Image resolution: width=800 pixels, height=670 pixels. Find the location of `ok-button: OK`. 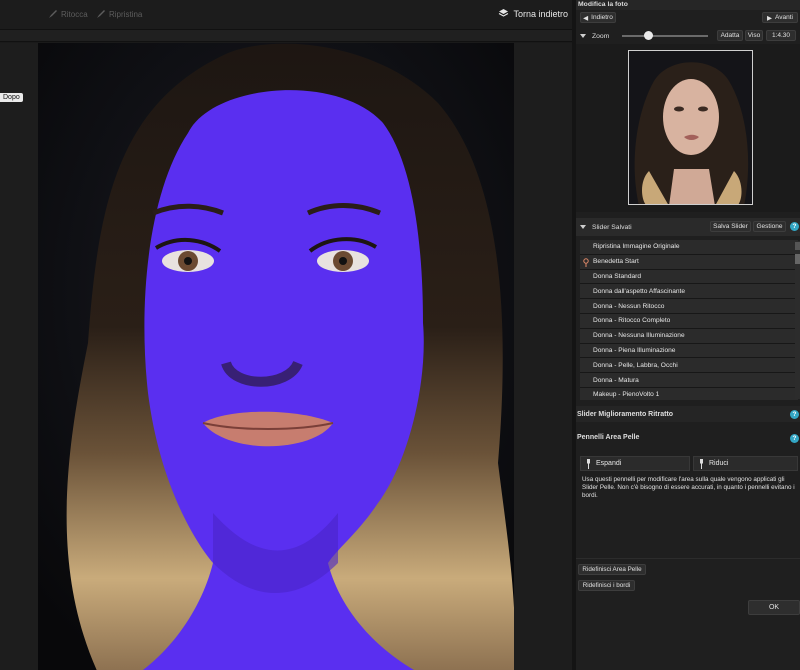

ok-button: OK is located at coordinates (774, 607).